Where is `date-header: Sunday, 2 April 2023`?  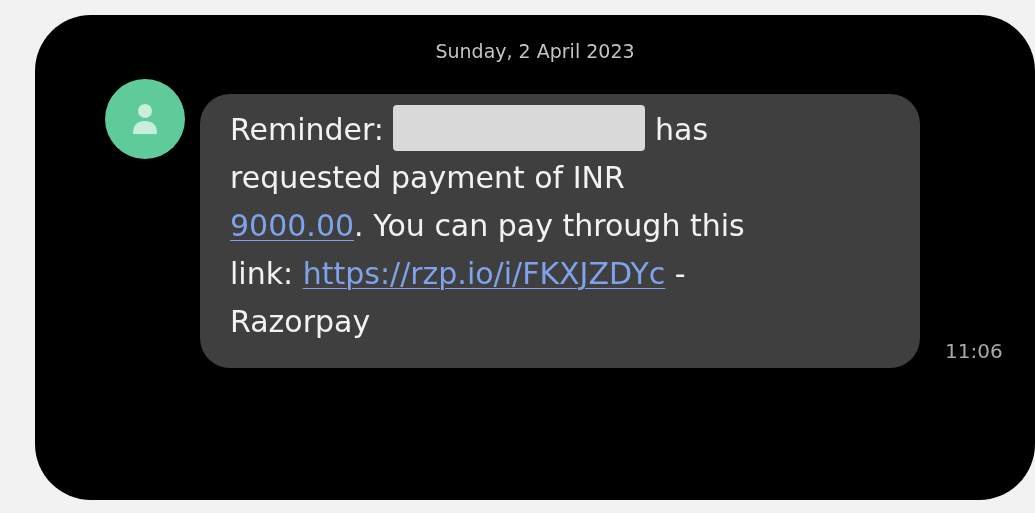
date-header: Sunday, 2 April 2023 is located at coordinates (535, 51).